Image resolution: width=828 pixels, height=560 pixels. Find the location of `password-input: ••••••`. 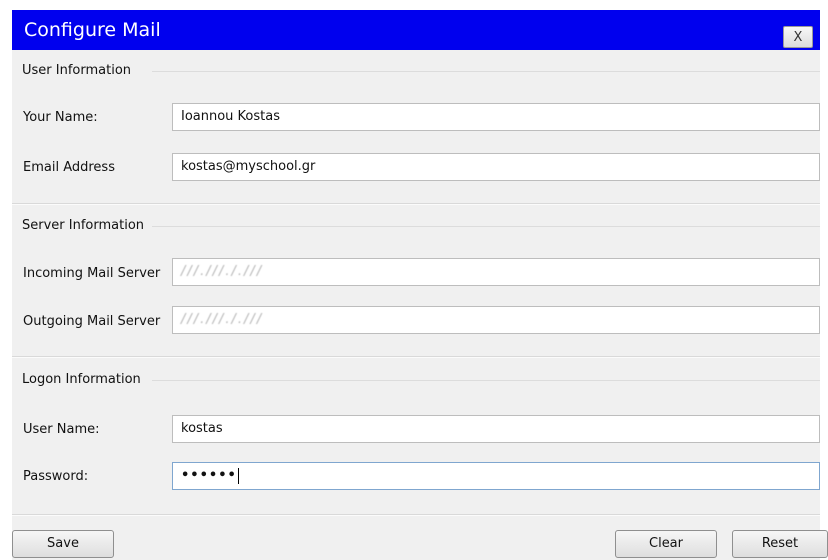

password-input: •••••• is located at coordinates (496, 476).